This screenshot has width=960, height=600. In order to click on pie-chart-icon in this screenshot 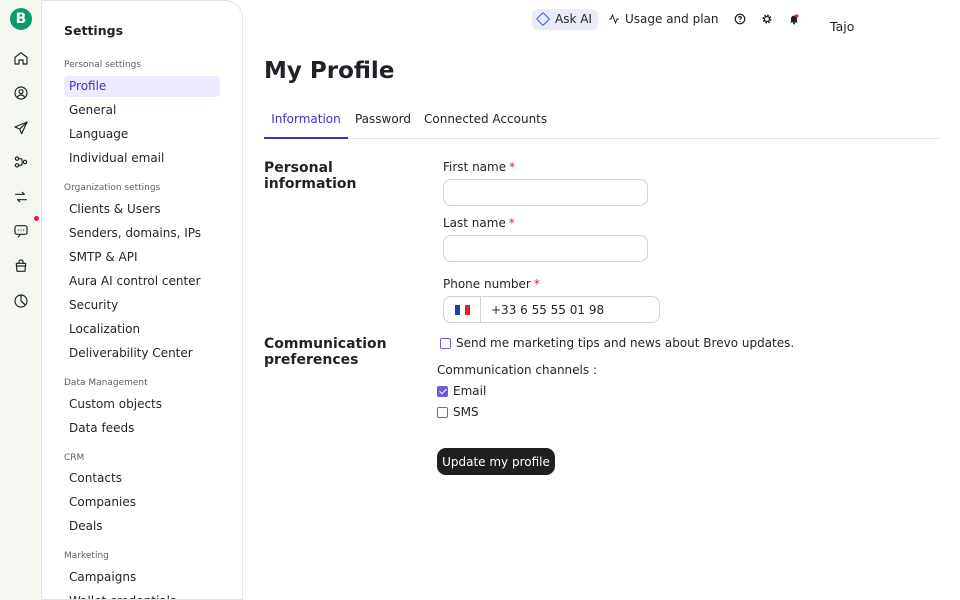, I will do `click(21, 301)`.